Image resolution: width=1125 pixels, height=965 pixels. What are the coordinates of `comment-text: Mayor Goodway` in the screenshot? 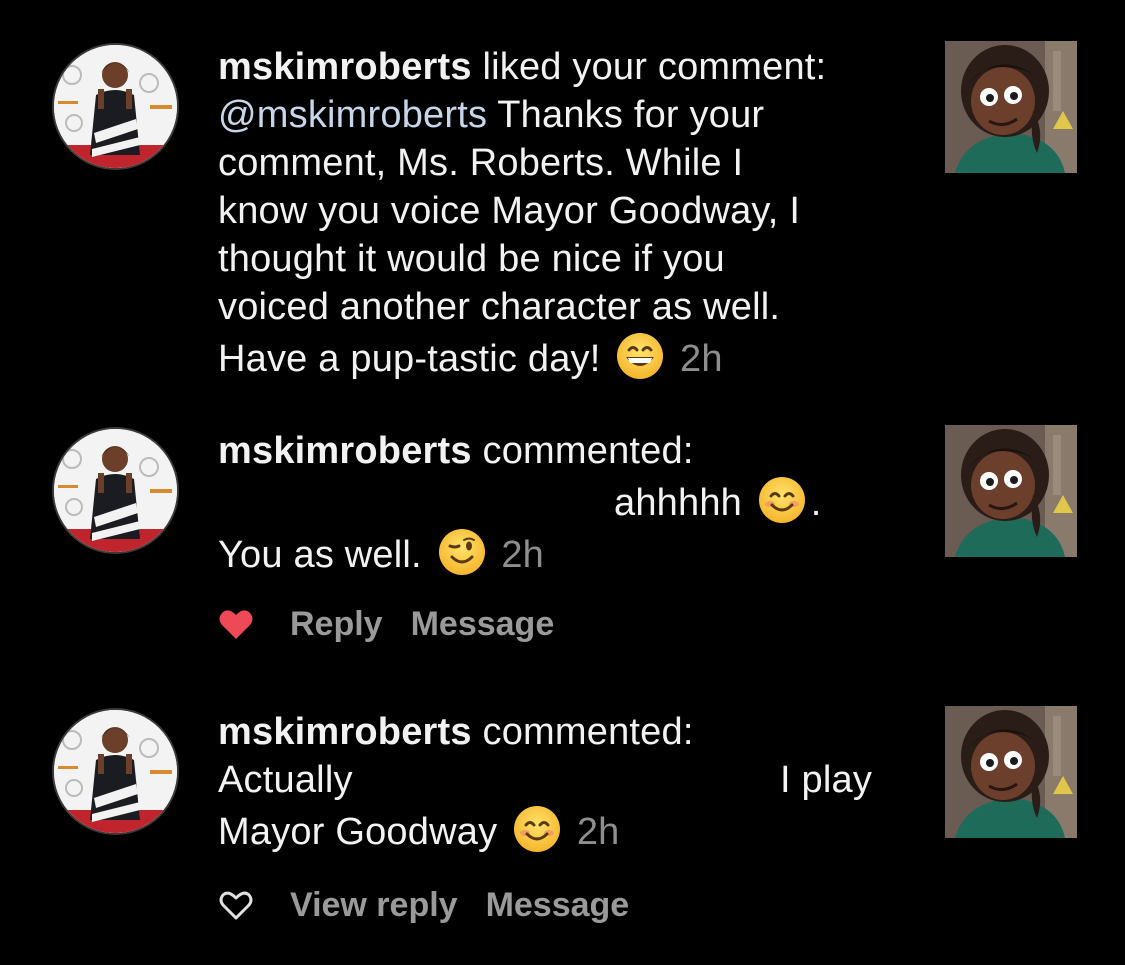 It's located at (358, 832).